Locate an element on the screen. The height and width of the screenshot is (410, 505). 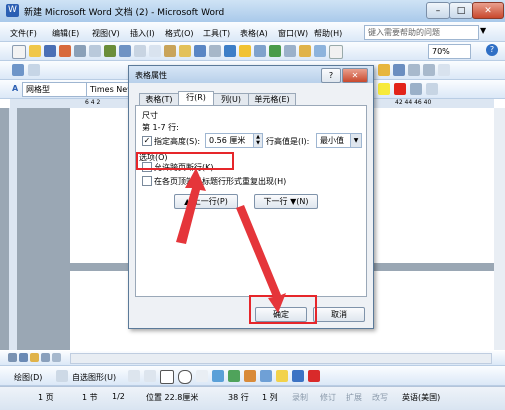
textbox-icon is located at coordinates (202, 376).